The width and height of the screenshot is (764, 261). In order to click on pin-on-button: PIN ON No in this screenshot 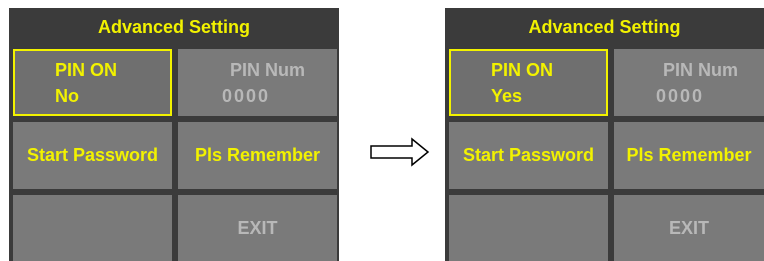, I will do `click(92, 82)`.